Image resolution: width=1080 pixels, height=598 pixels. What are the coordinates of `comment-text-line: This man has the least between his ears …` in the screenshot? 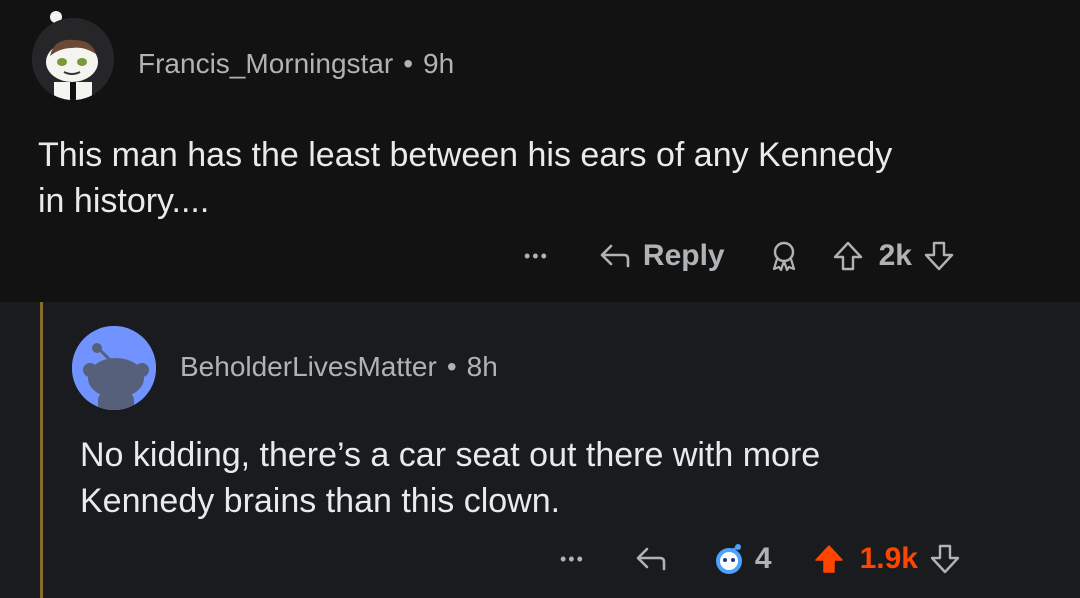 It's located at (465, 155).